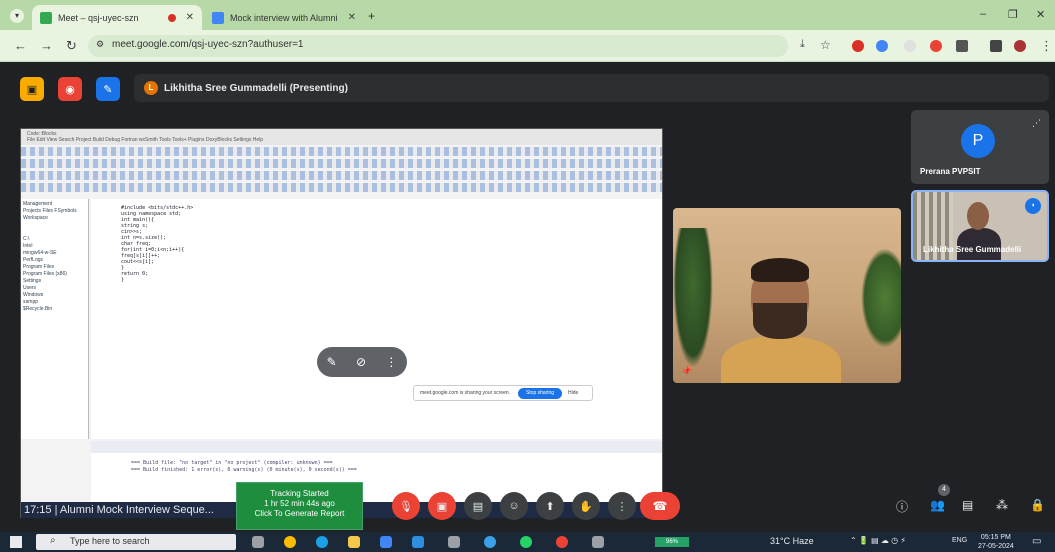  What do you see at coordinates (878, 540) in the screenshot?
I see `tray-icons: ⌃ 🔋 ▤ ☁ ◷ ⚡` at bounding box center [878, 540].